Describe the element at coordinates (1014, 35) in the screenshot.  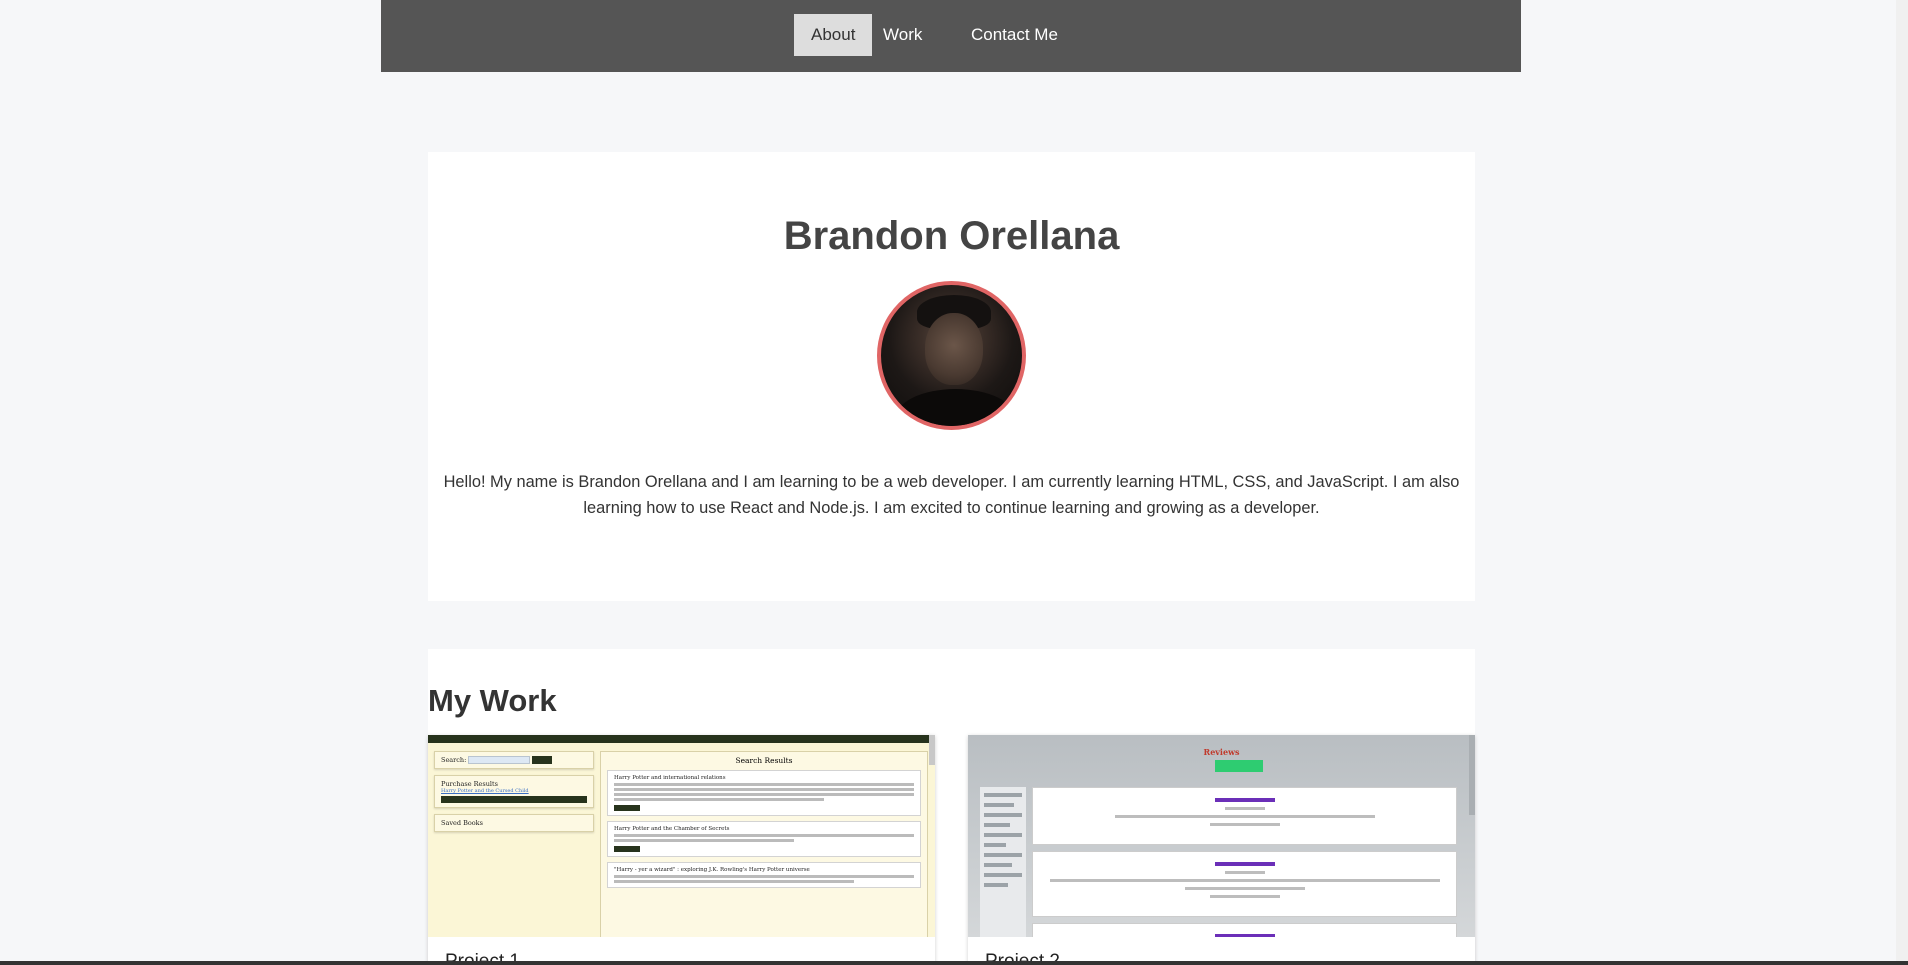
I see `nav-item-contact: Contact Me` at that location.